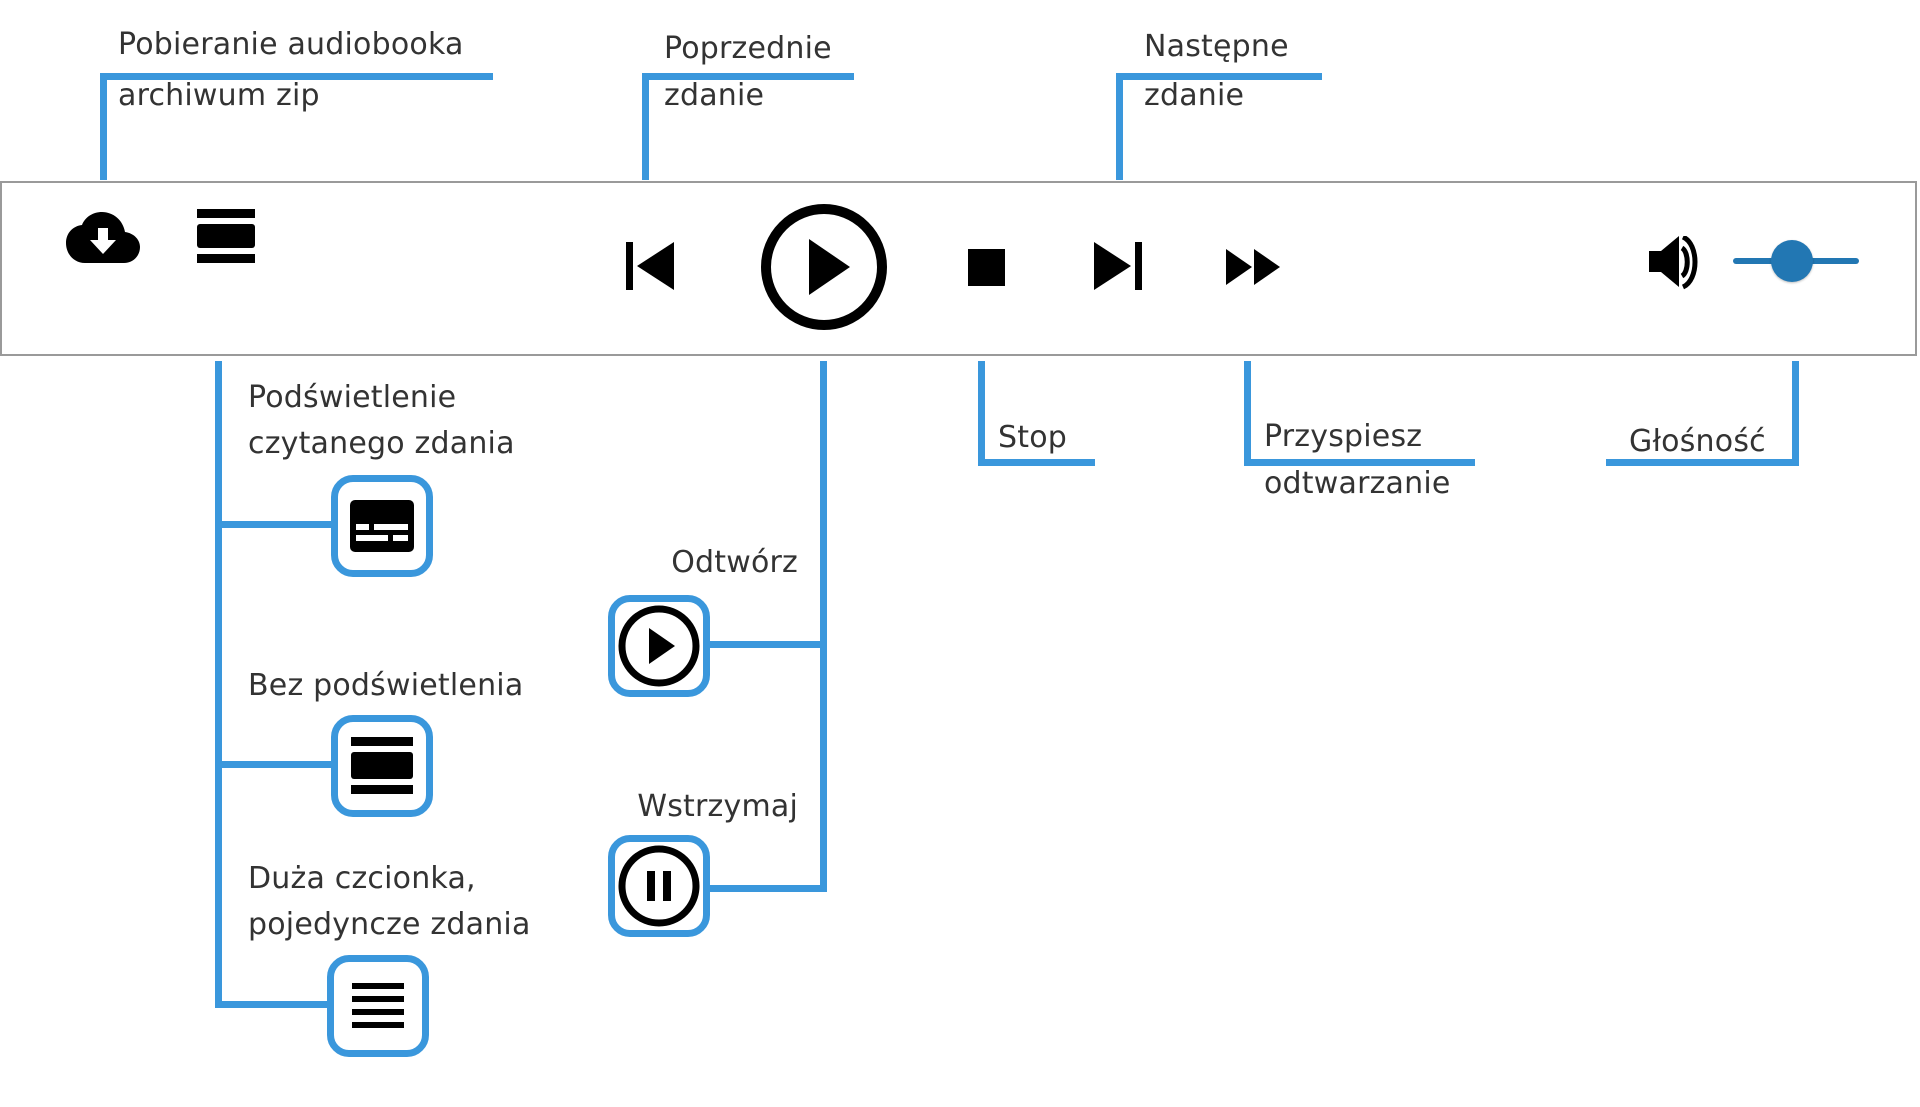 Image resolution: width=1920 pixels, height=1107 pixels. Describe the element at coordinates (734, 562) in the screenshot. I see `play-label: Odtwórz` at that location.